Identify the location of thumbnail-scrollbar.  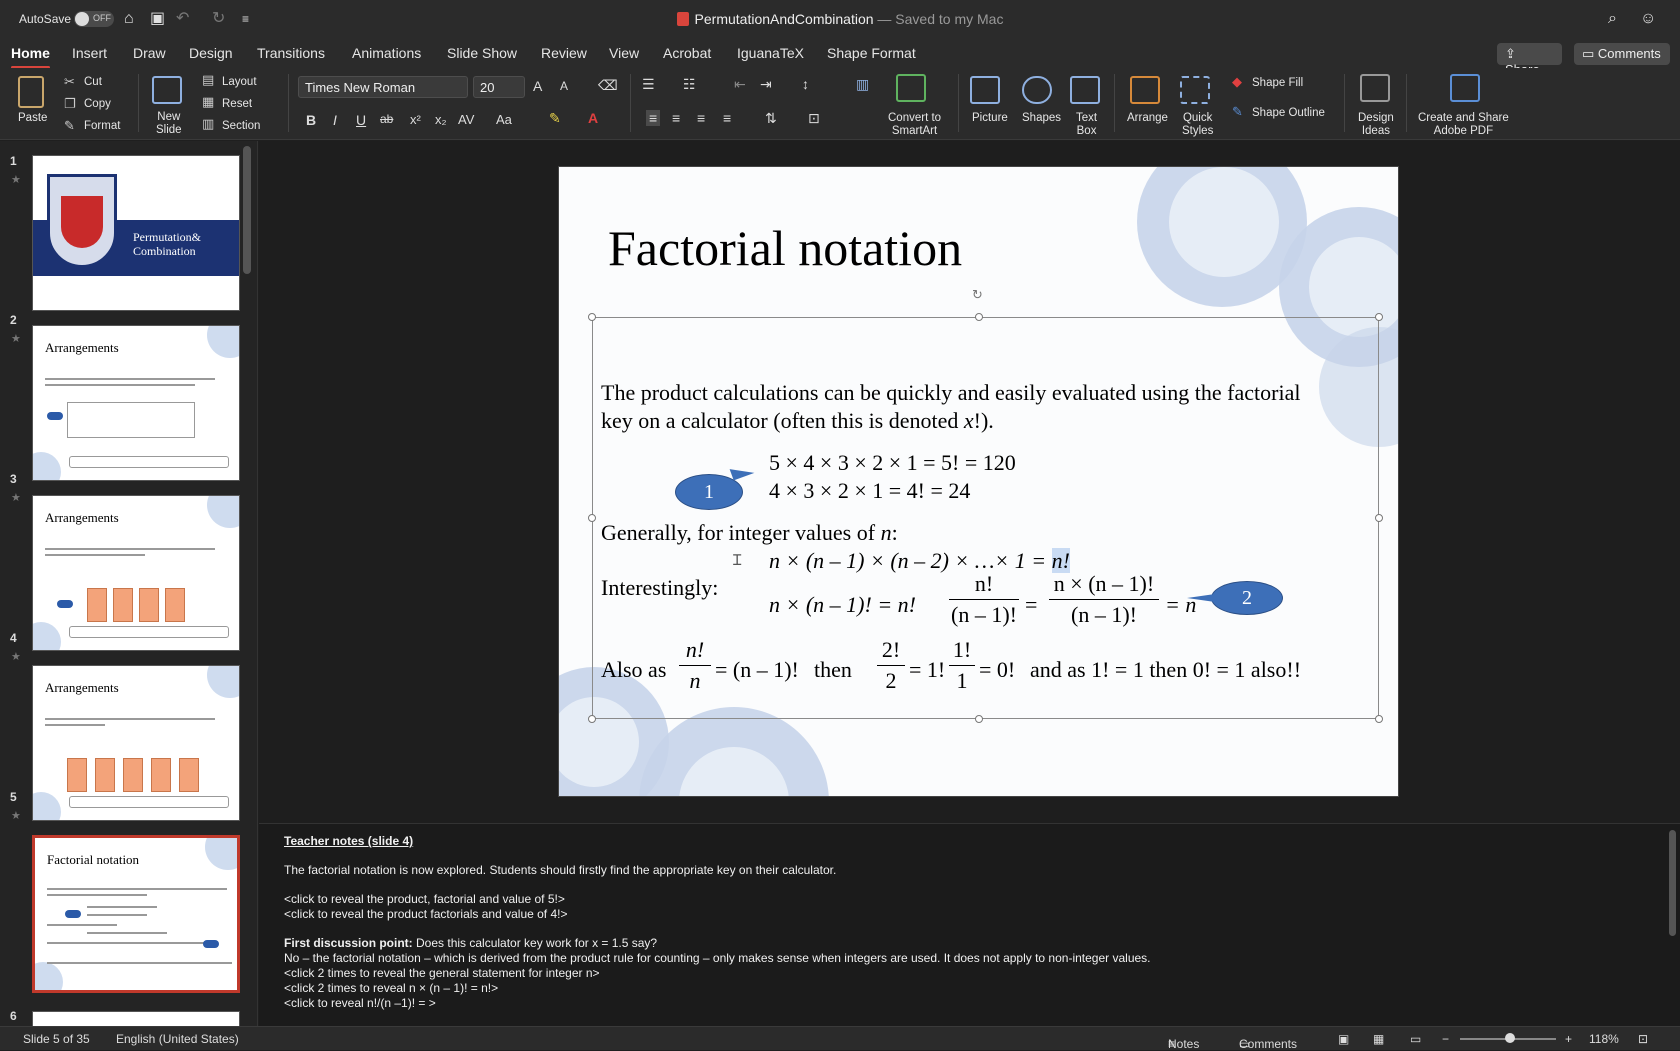
(247, 210).